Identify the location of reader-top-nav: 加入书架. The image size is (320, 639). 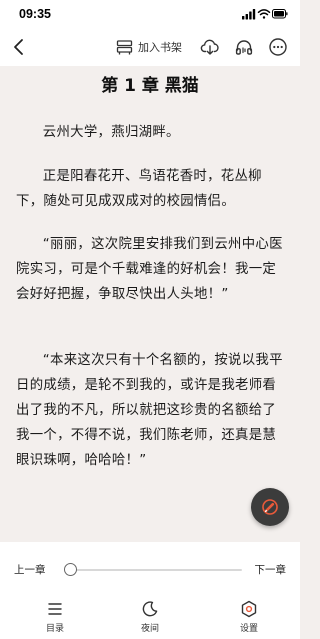
(150, 47).